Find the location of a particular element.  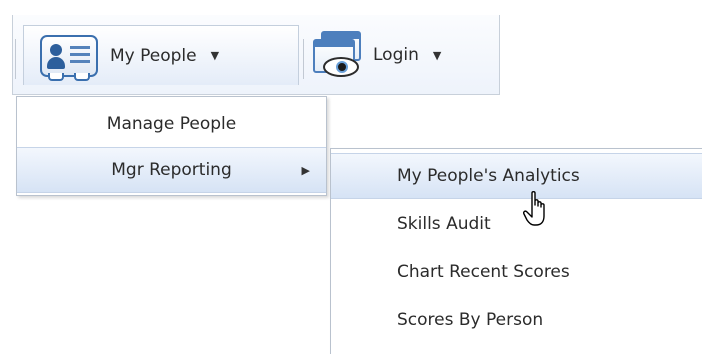

chevron-right-icon: ▶ is located at coordinates (305, 170).